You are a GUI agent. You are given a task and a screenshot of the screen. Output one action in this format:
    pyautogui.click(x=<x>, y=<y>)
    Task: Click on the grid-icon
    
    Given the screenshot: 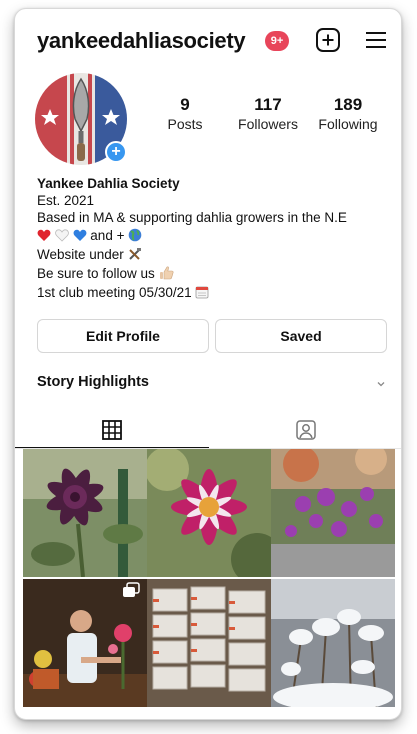 What is the action you would take?
    pyautogui.click(x=112, y=430)
    